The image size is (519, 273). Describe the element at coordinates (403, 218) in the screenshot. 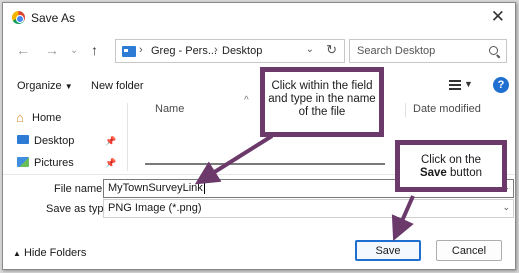

I see `arrow-to-save-button` at that location.